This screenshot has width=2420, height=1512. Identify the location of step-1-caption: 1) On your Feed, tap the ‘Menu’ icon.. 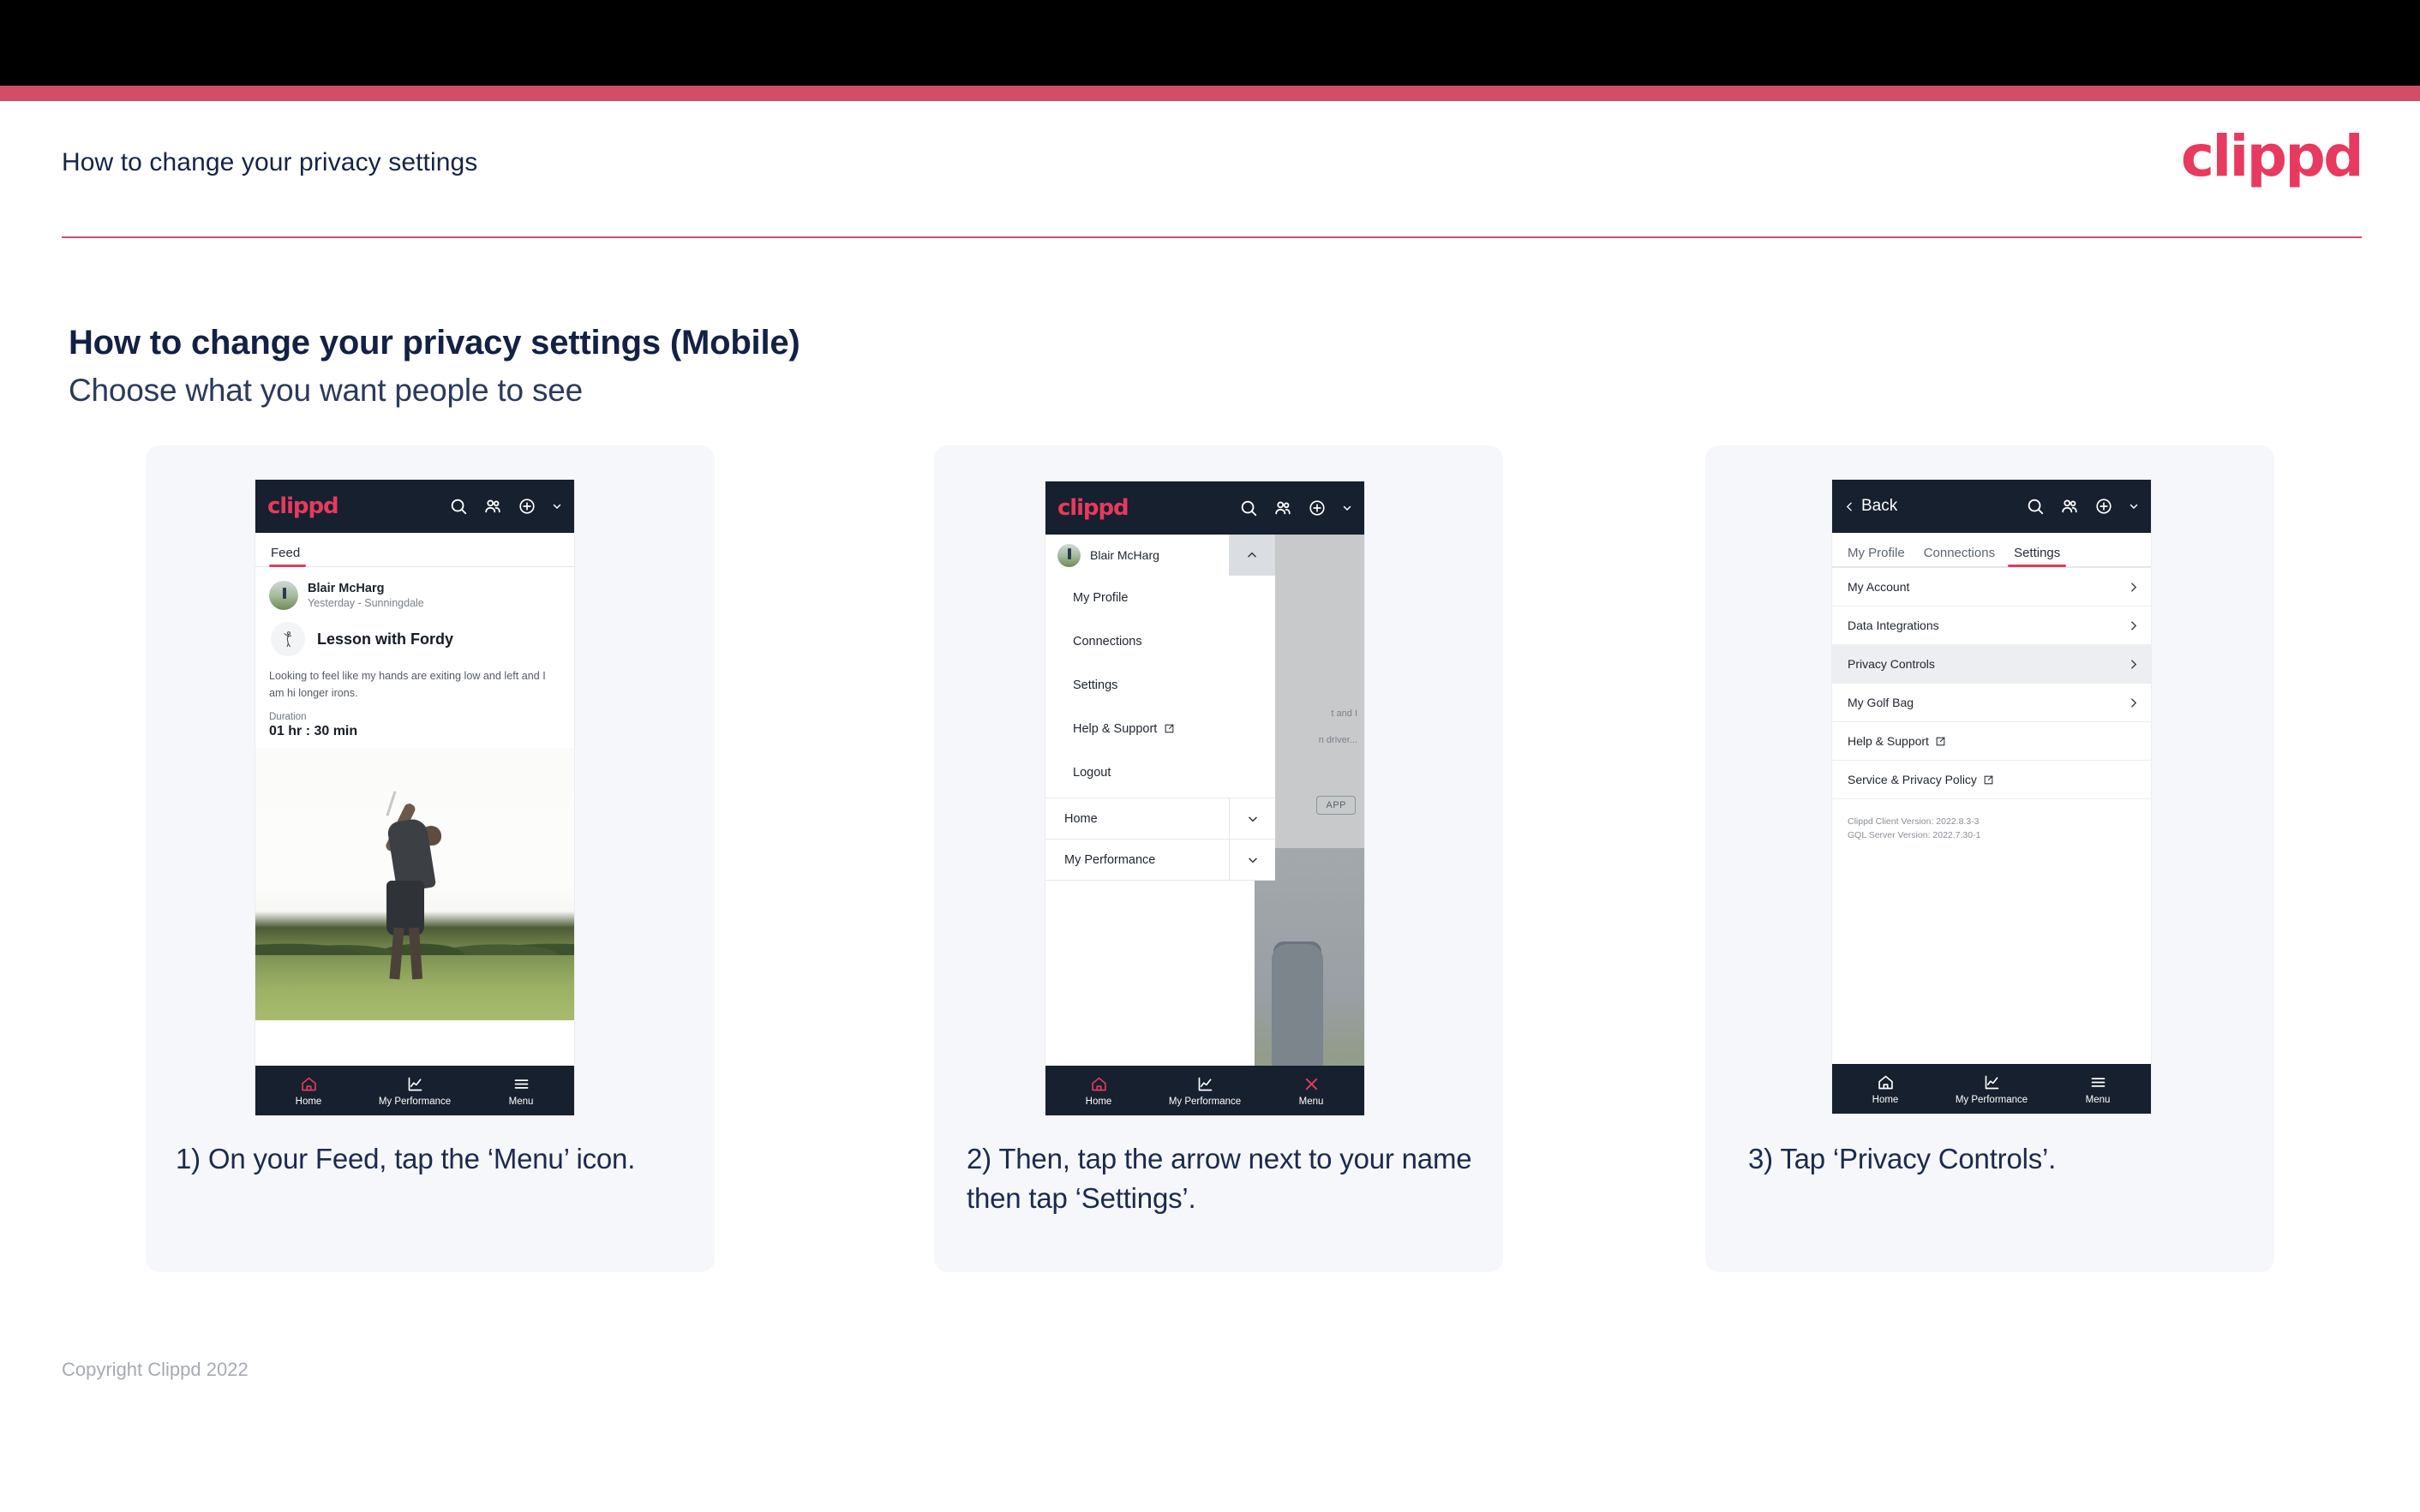
(406, 1158).